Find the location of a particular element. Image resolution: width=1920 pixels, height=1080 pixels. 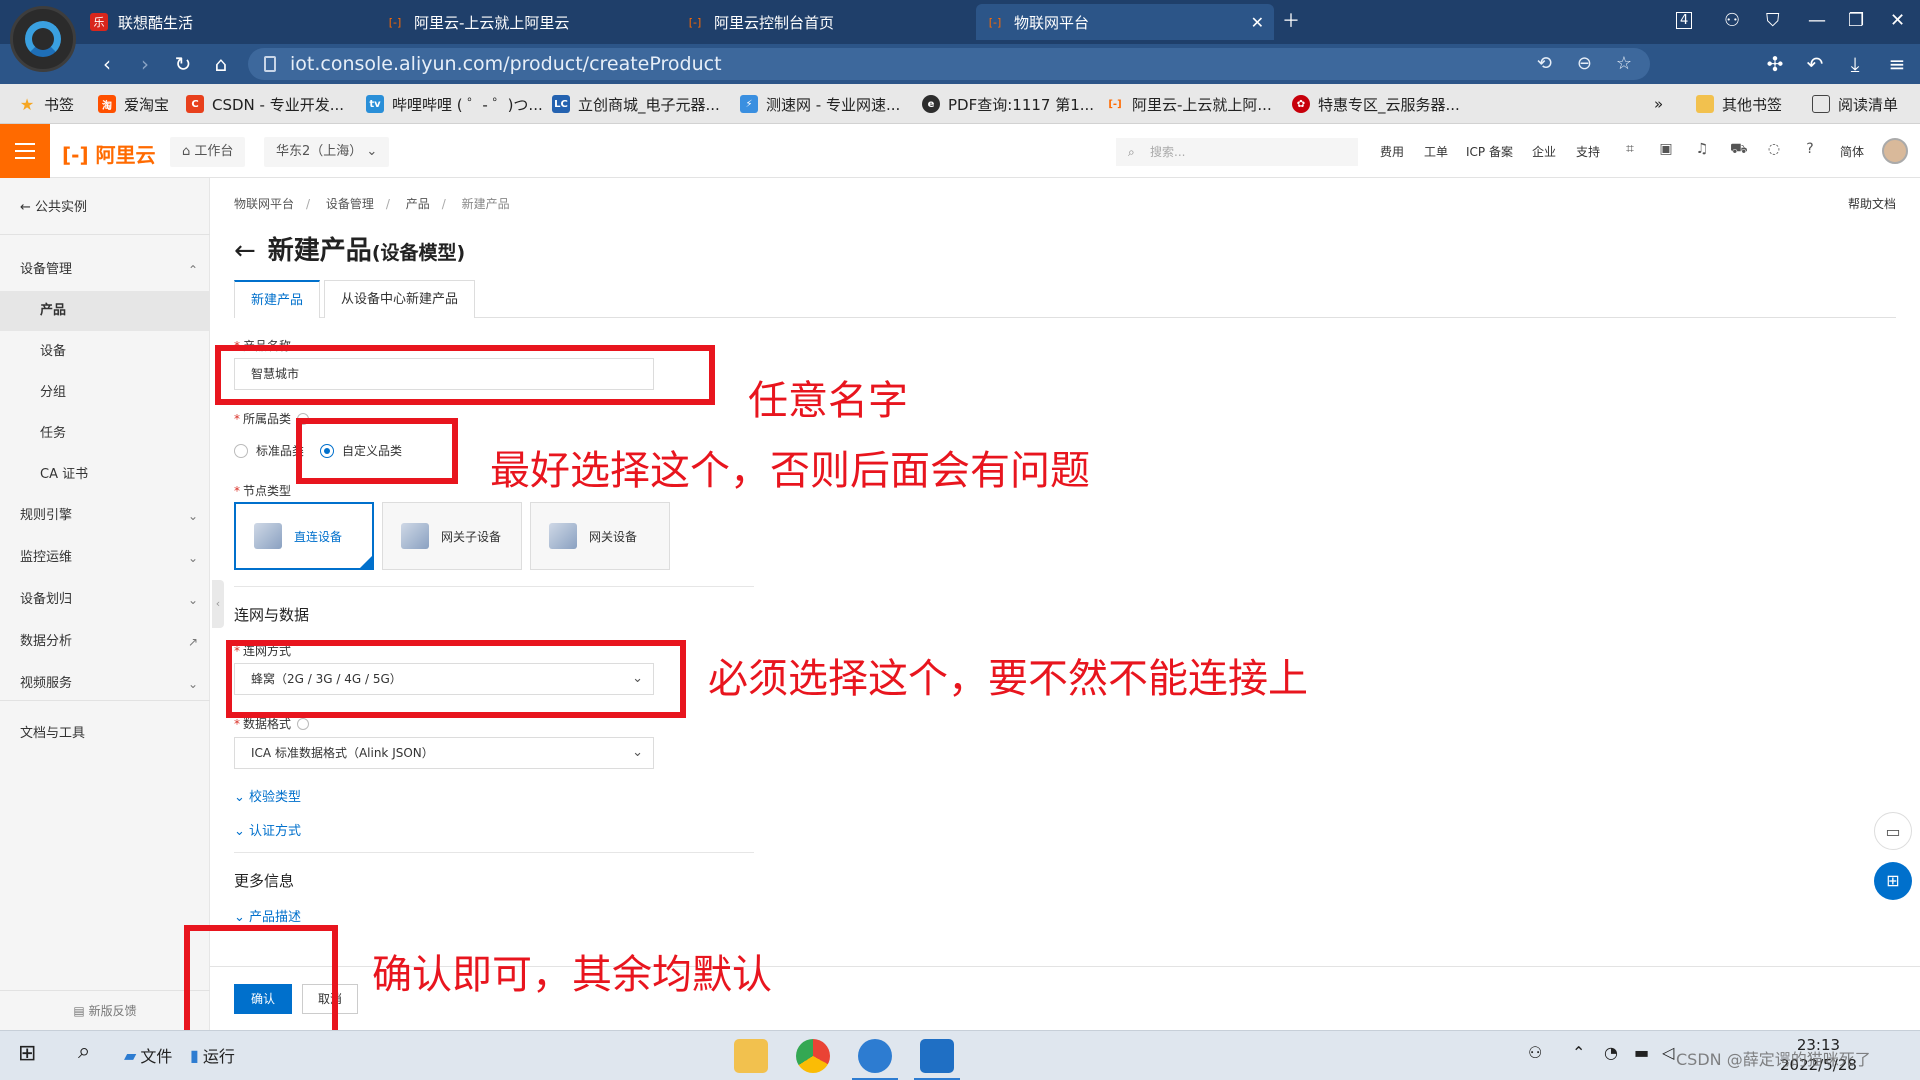

cloudshell-icon: ⌗ is located at coordinates (1630, 149).